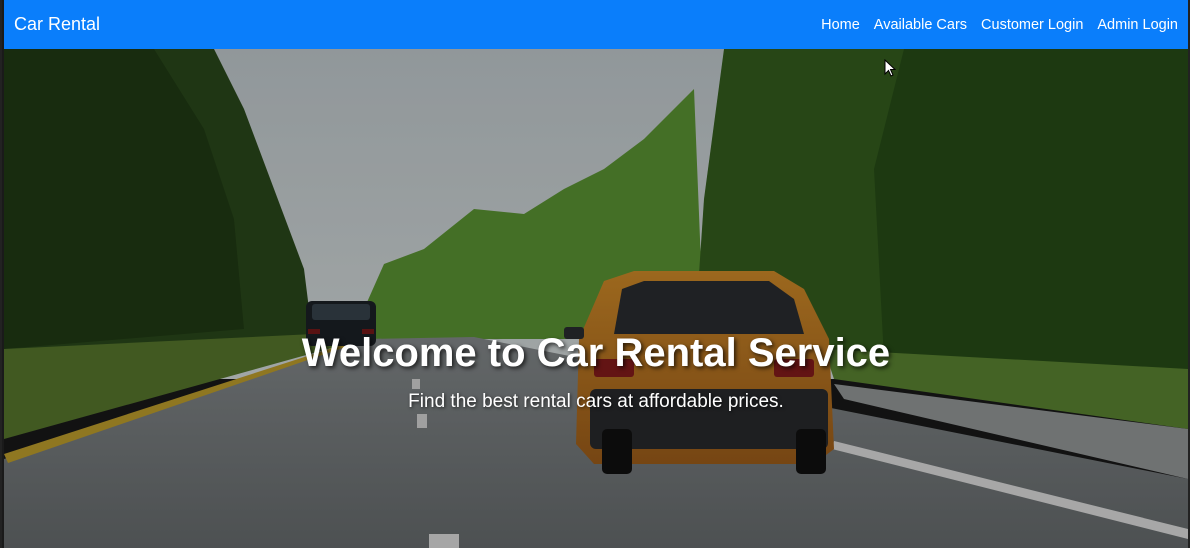 This screenshot has height=548, width=1190. What do you see at coordinates (57, 24) in the screenshot?
I see `brand-link: Car Rental` at bounding box center [57, 24].